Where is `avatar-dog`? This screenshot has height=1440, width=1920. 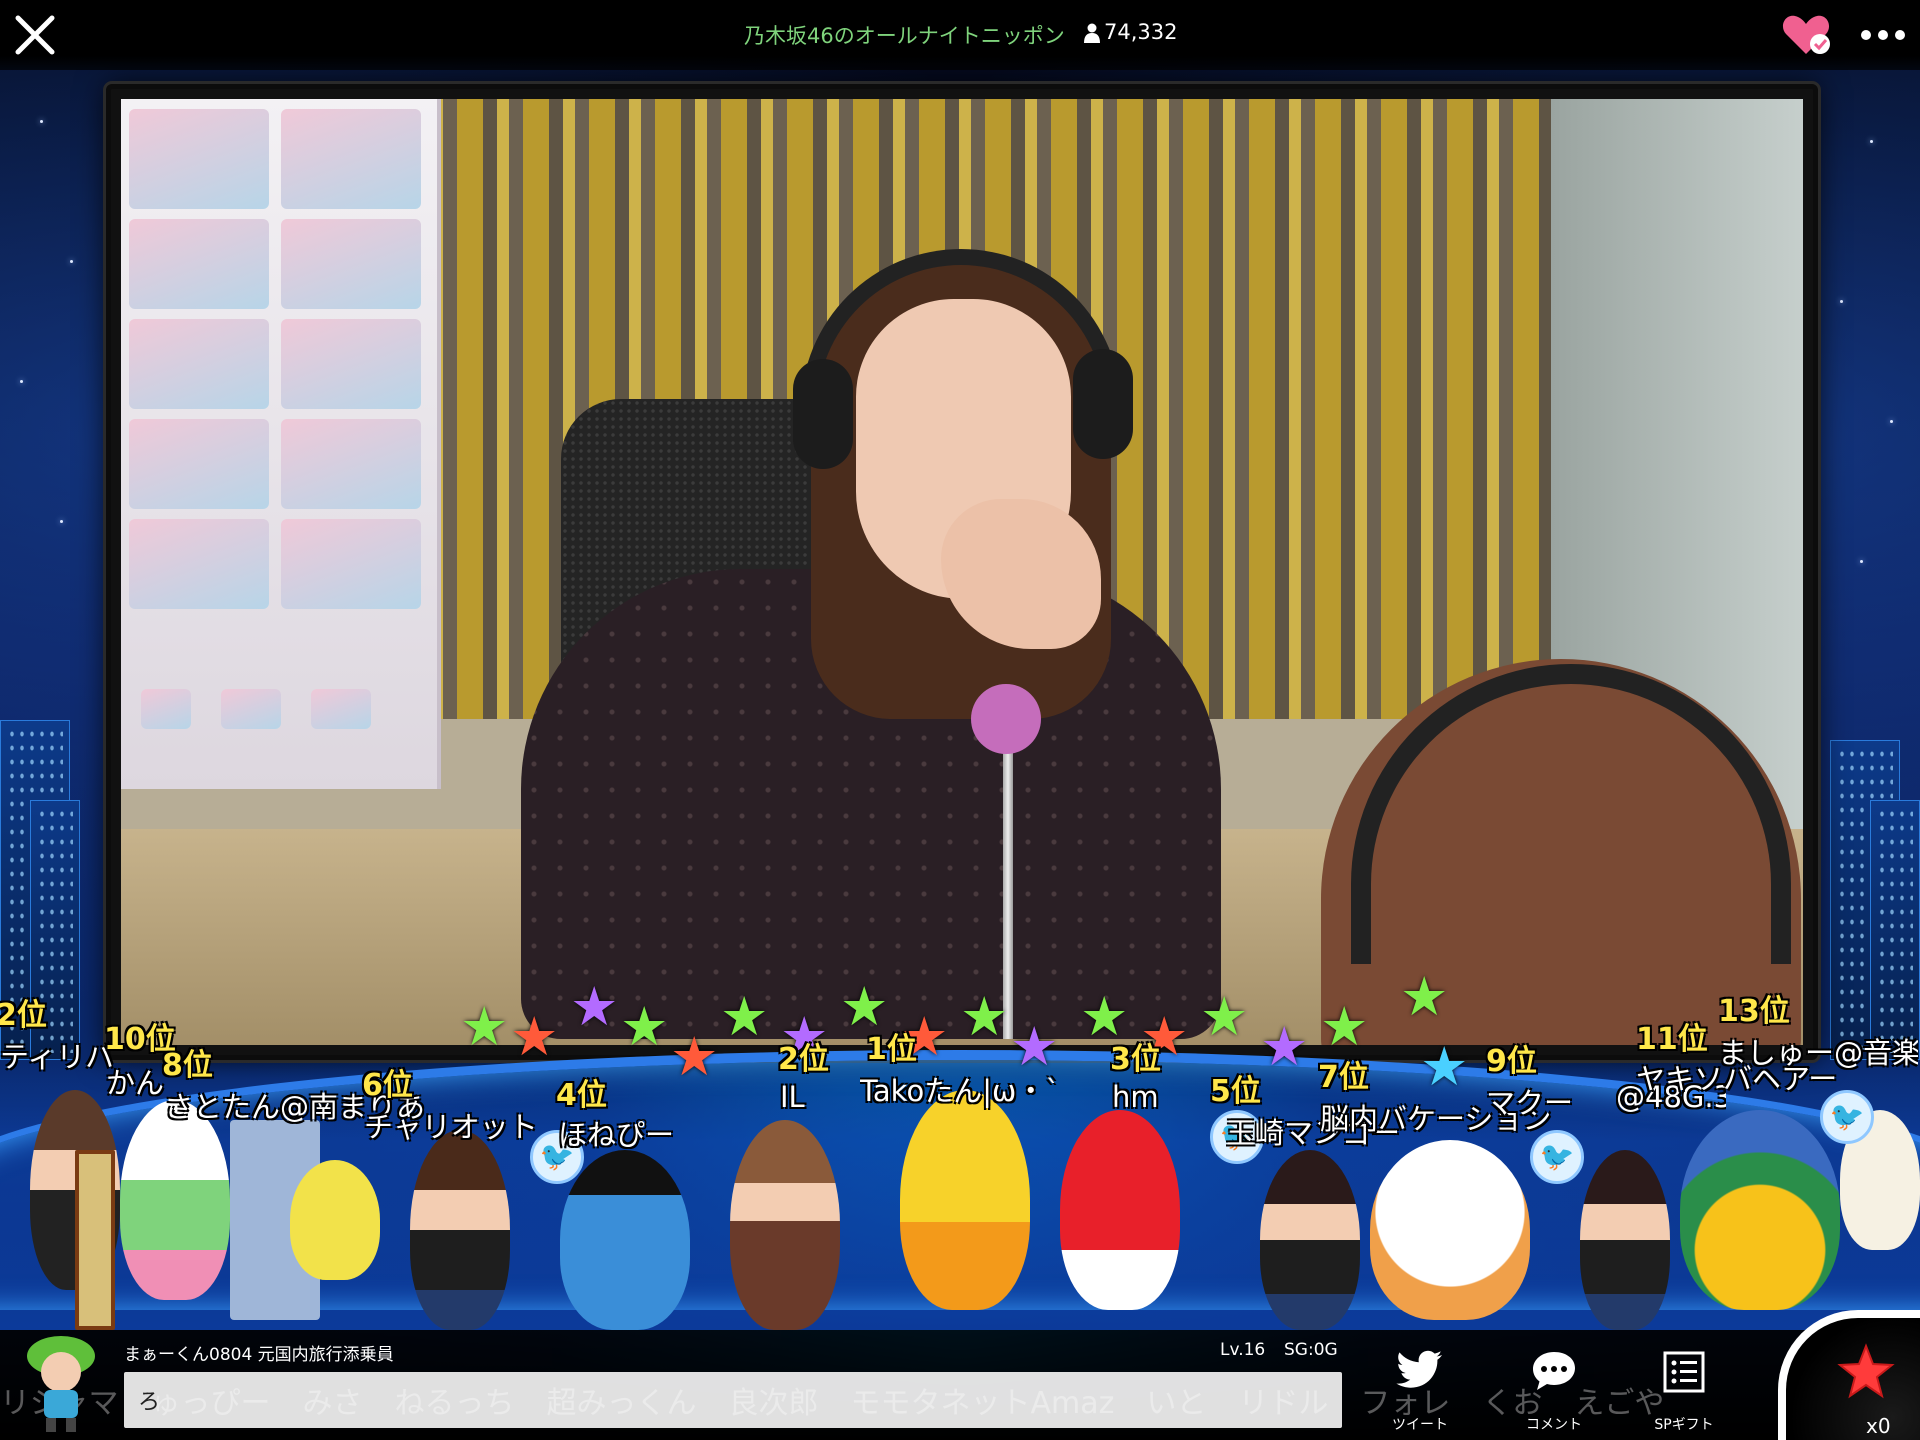 avatar-dog is located at coordinates (1450, 1230).